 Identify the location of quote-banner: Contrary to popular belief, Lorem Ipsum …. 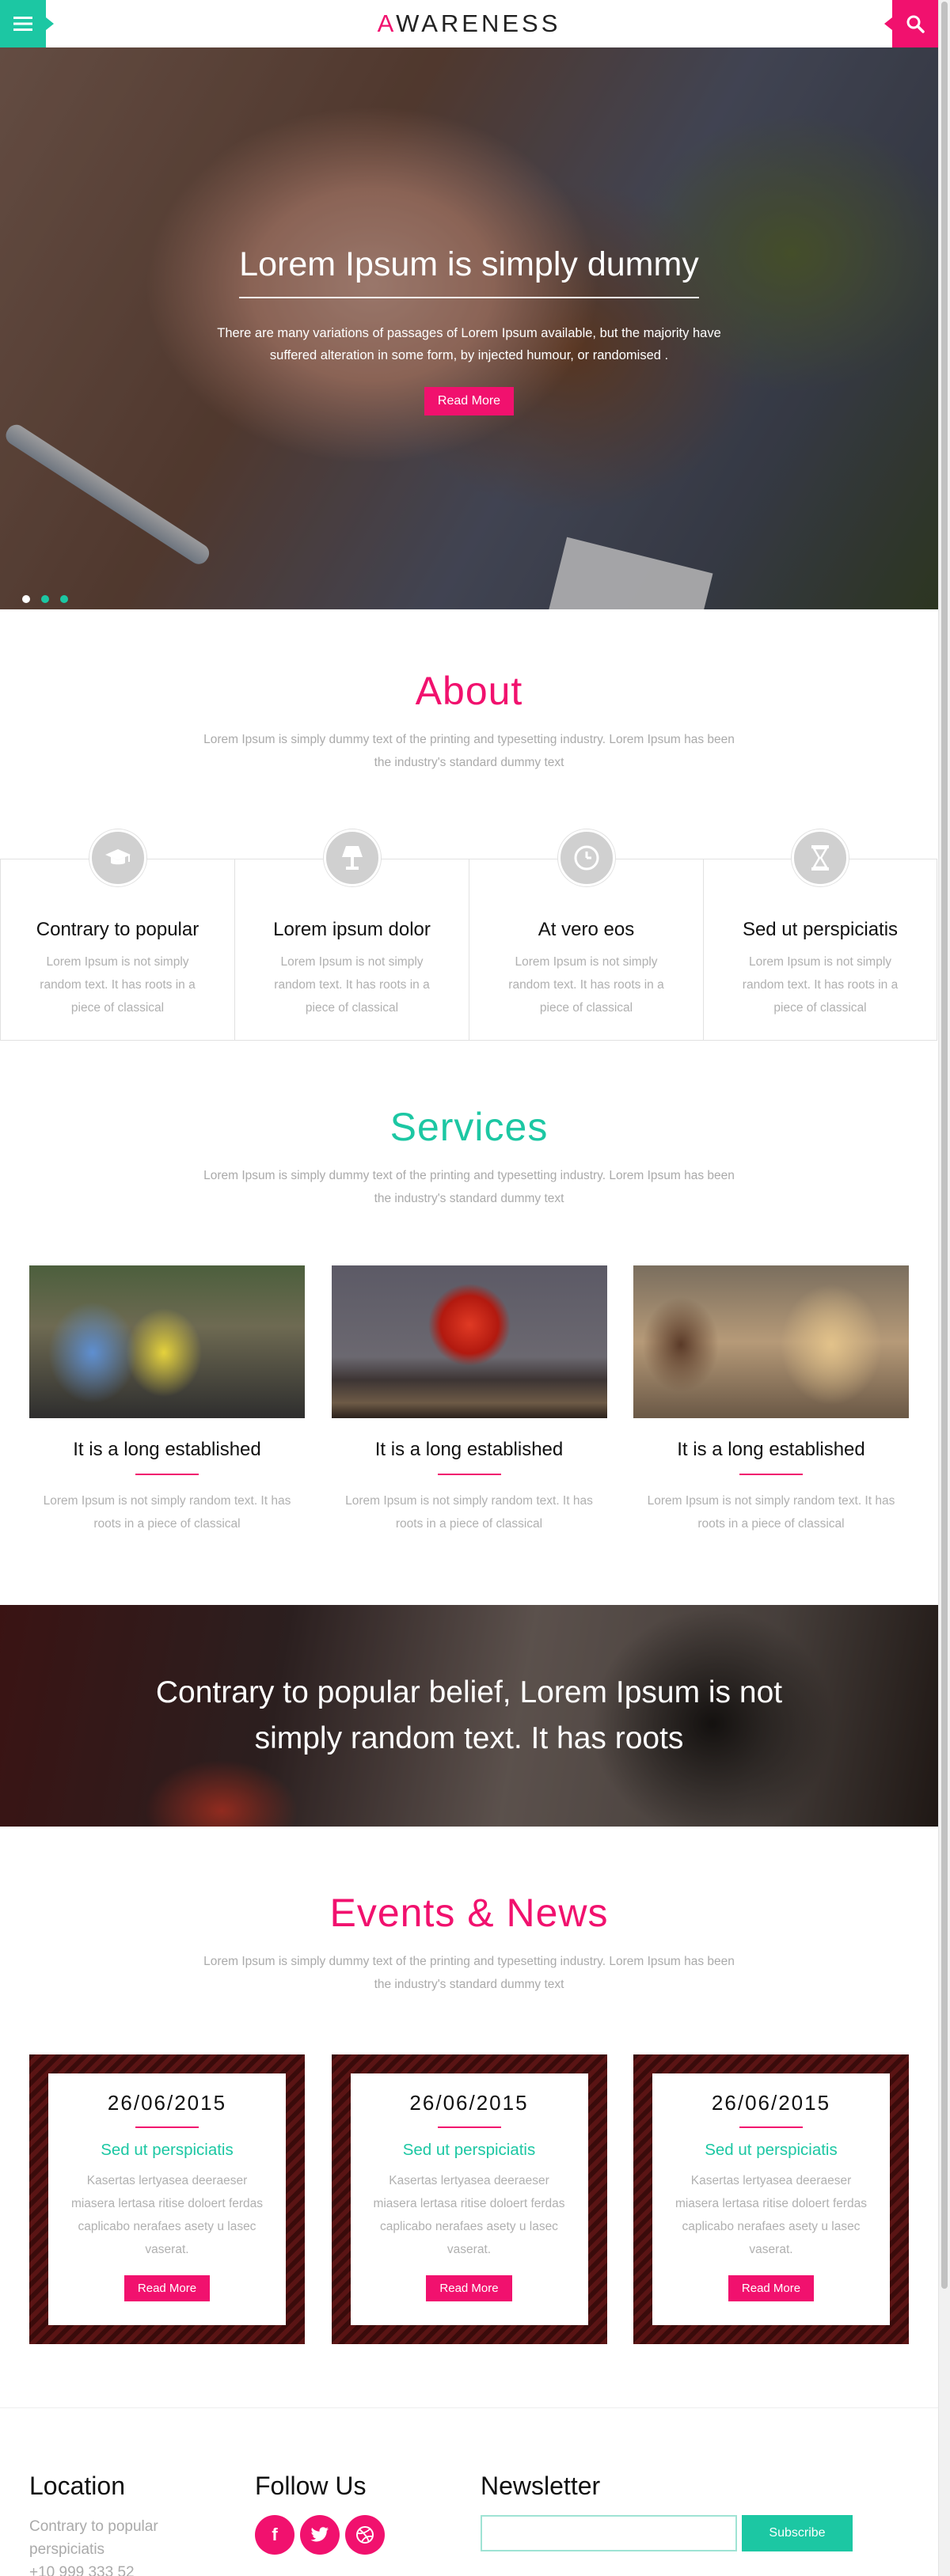
(469, 1716).